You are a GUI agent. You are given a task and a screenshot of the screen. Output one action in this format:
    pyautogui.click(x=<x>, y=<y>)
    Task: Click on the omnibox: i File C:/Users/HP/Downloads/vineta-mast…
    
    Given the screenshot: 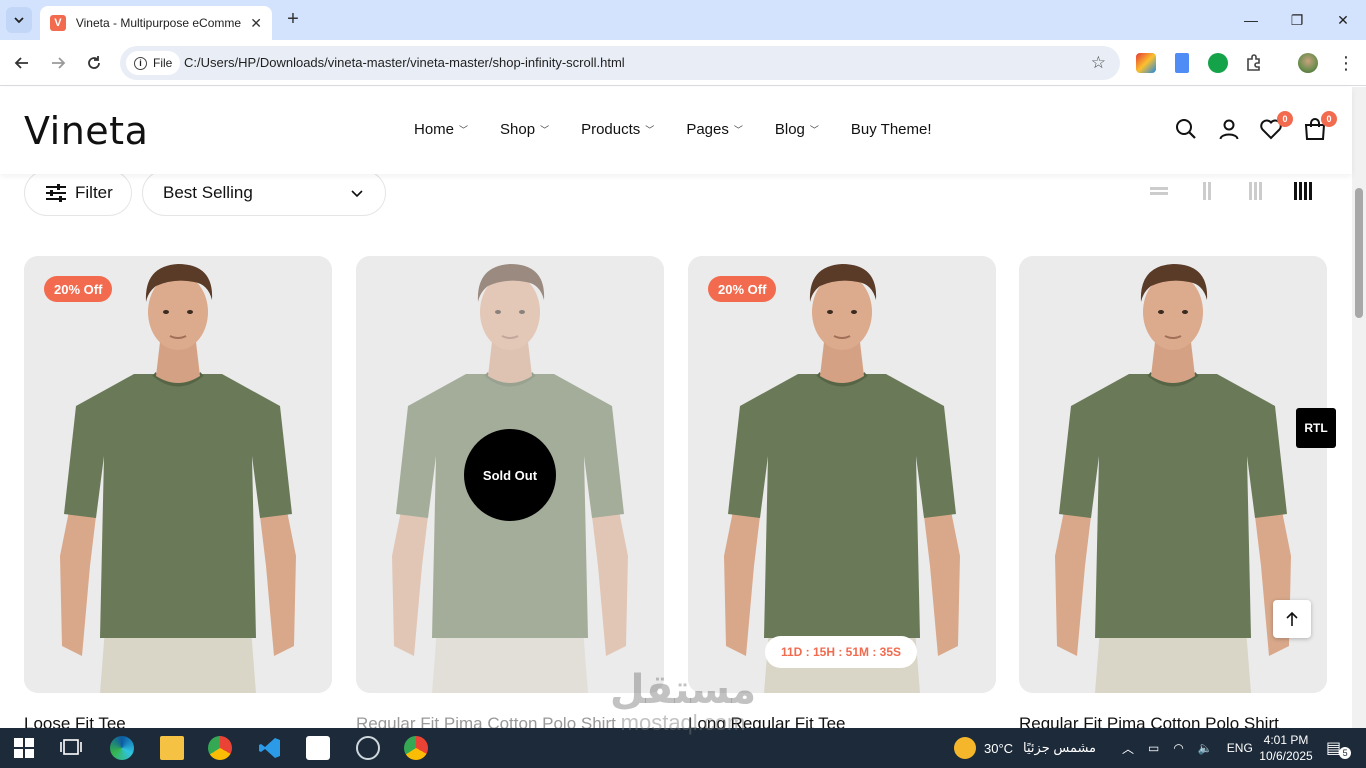 What is the action you would take?
    pyautogui.click(x=620, y=63)
    